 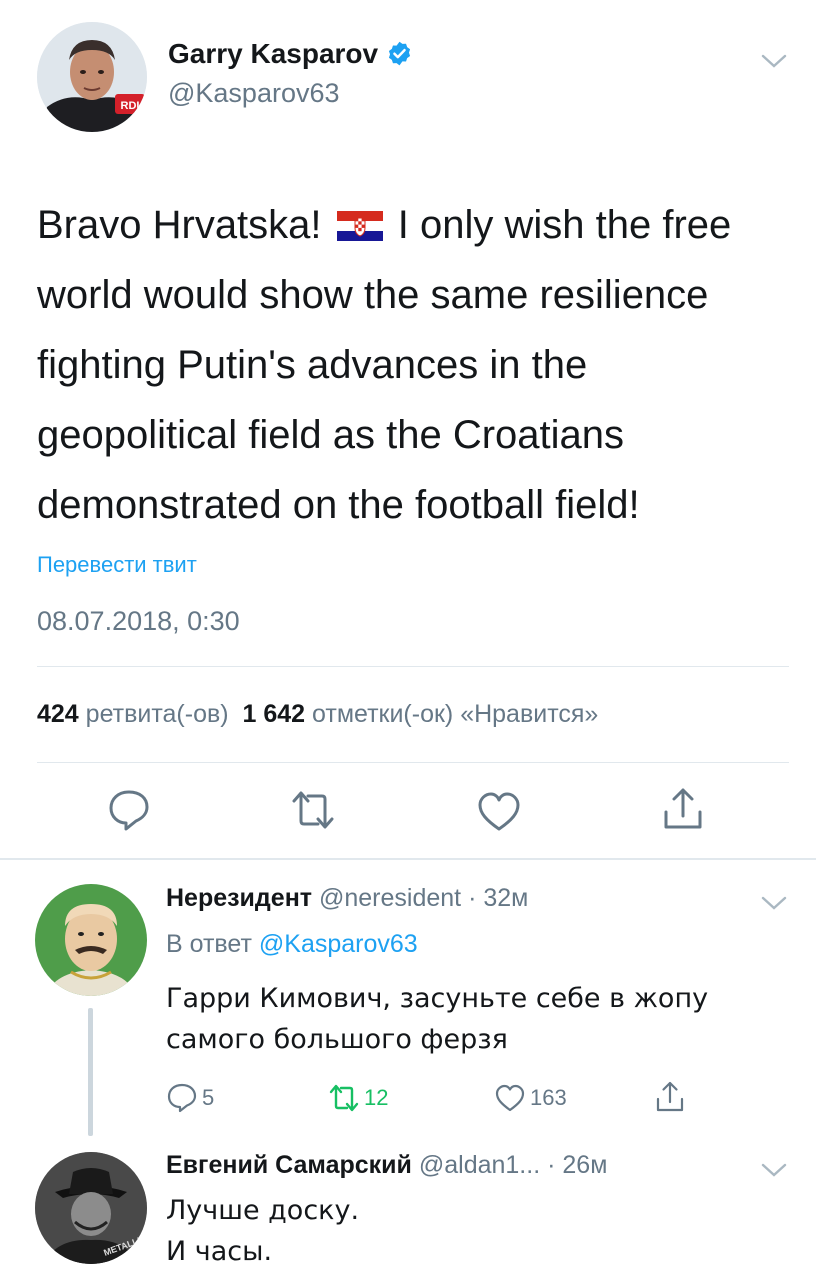 I want to click on retweet-label: ретвита(-ов), so click(x=157, y=714).